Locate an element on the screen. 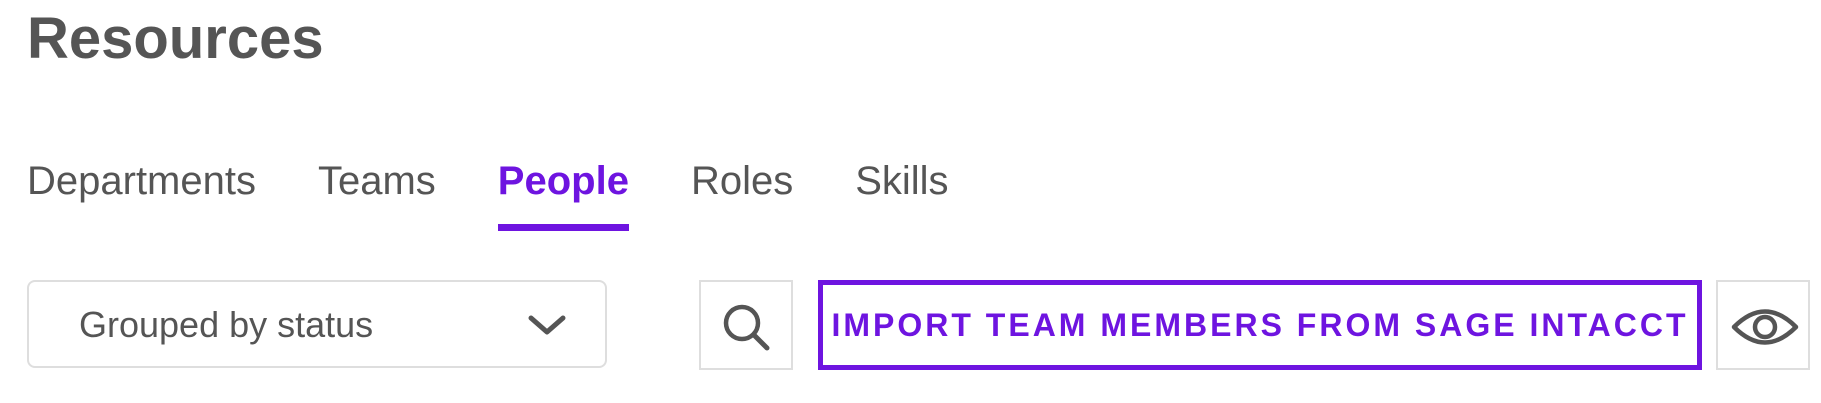 The height and width of the screenshot is (403, 1821). tab-departments: Departments is located at coordinates (141, 181).